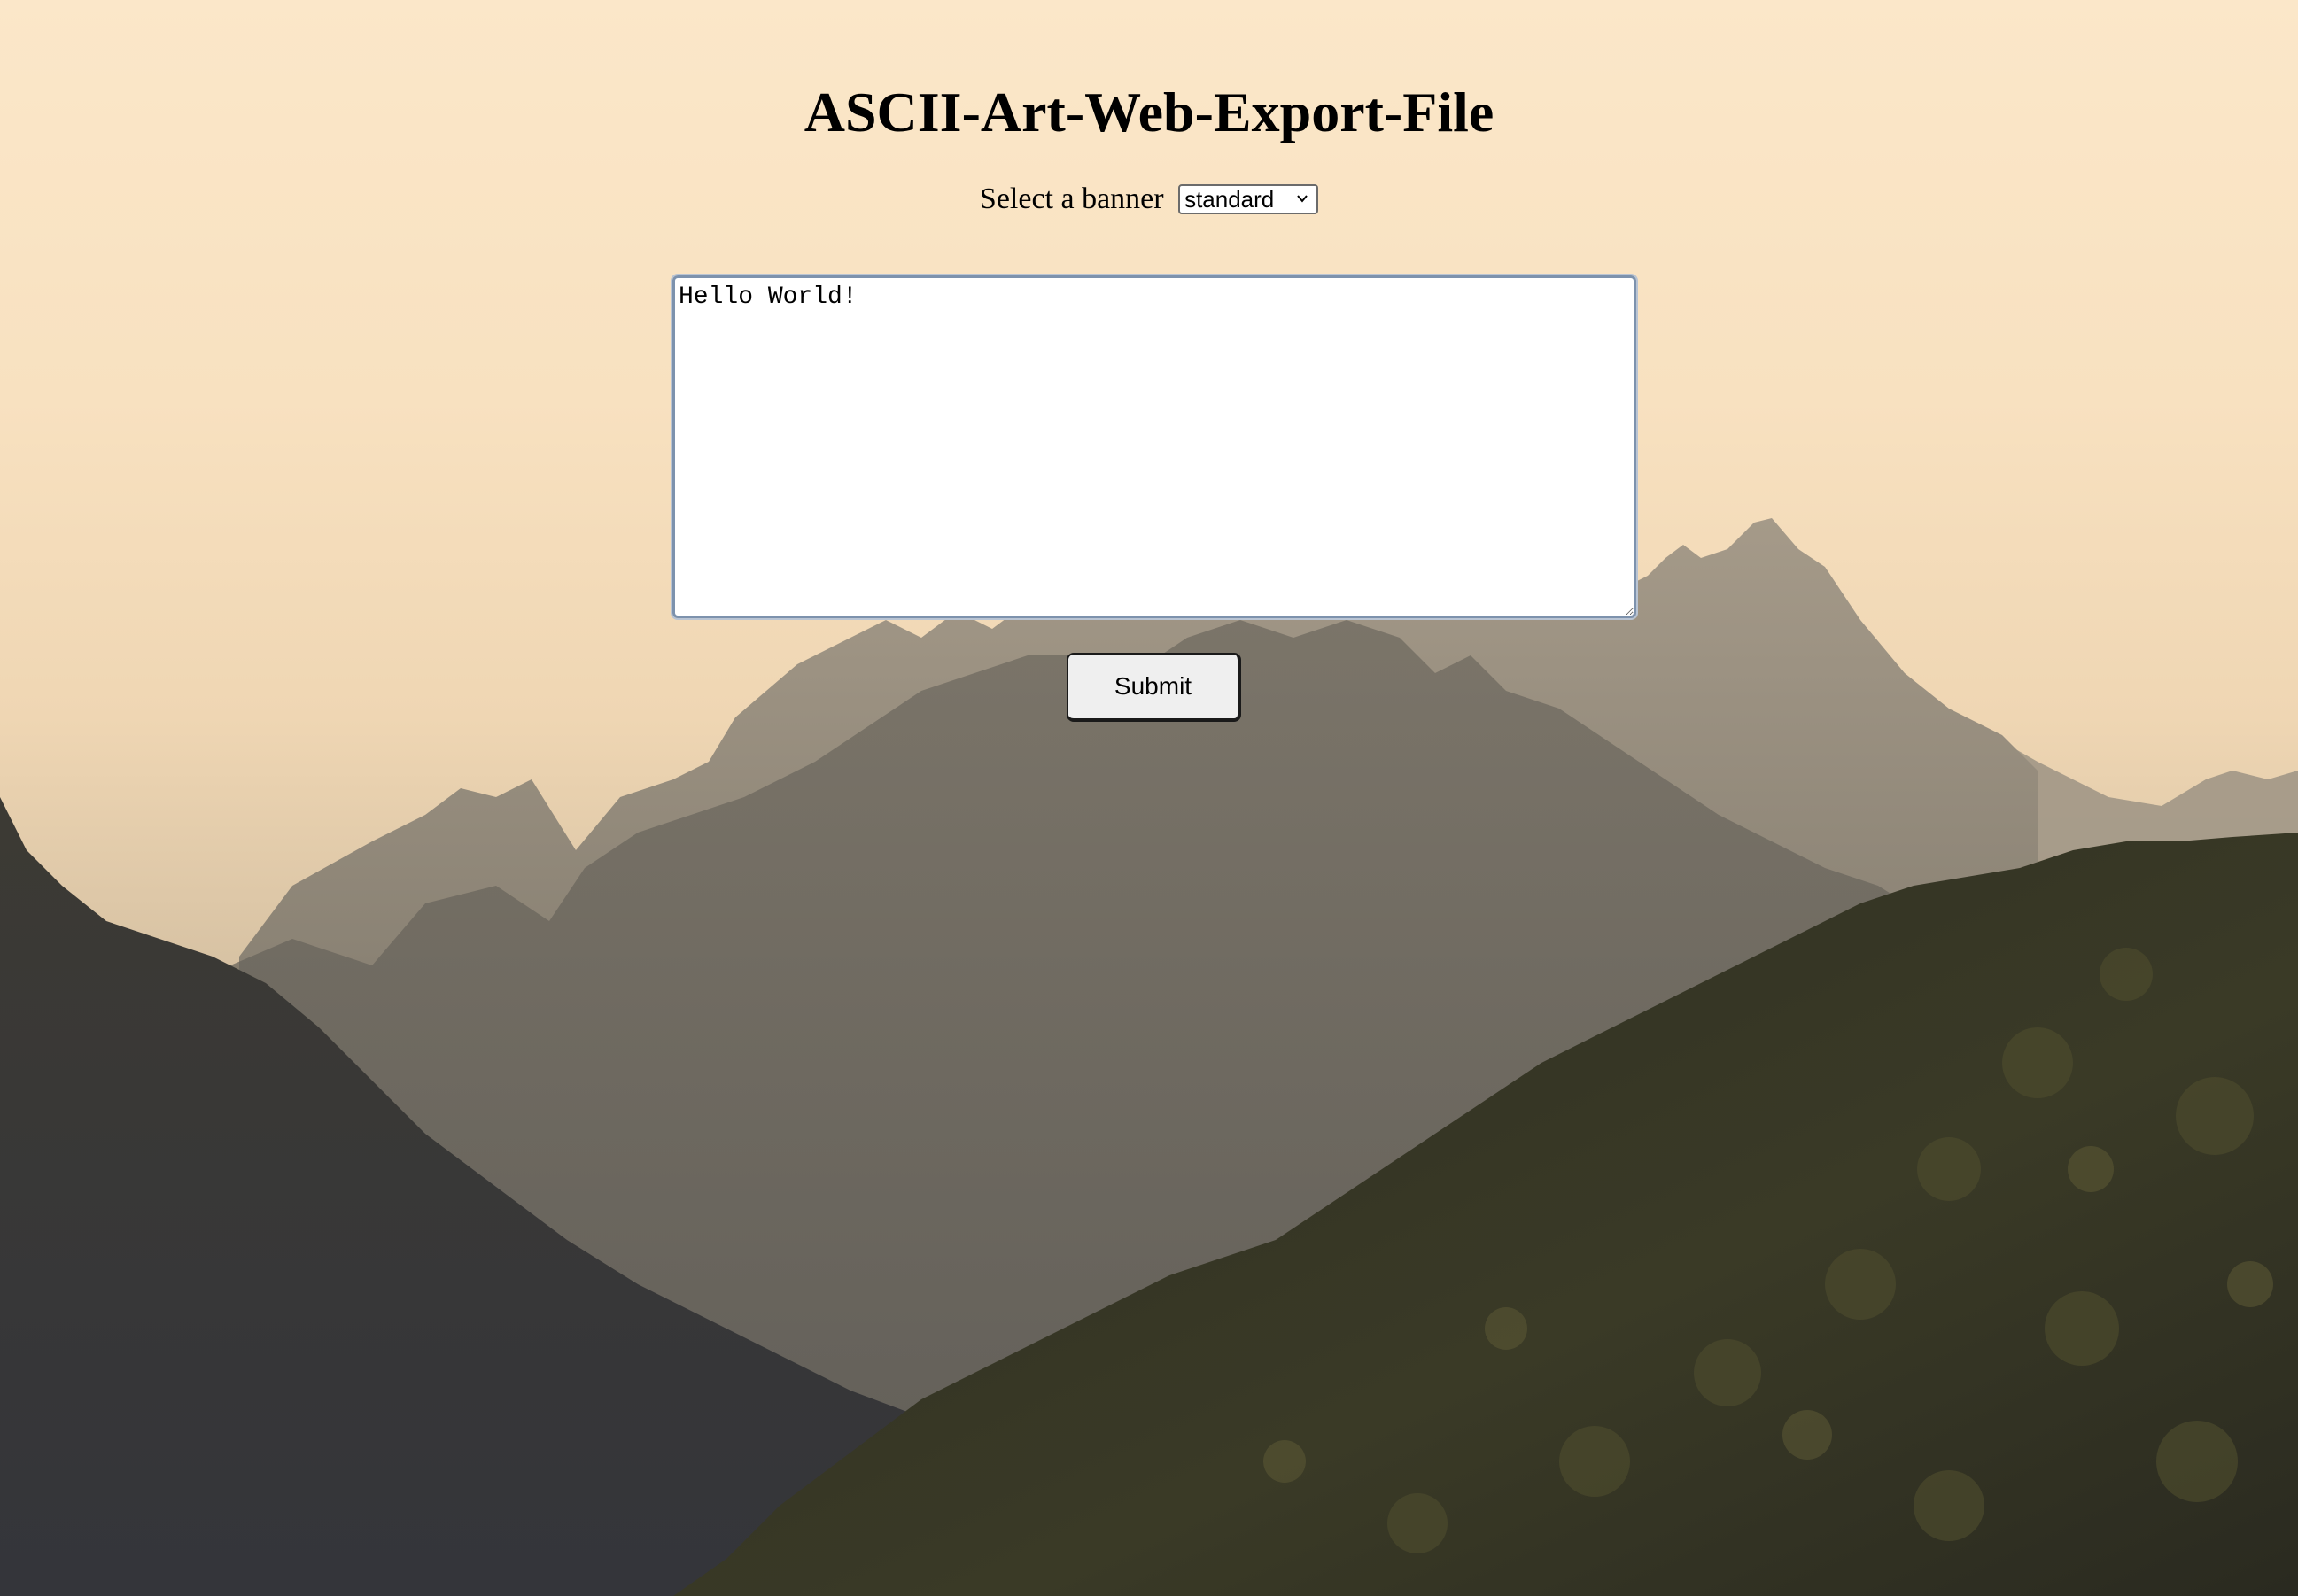  What do you see at coordinates (1071, 199) in the screenshot?
I see `banner-select-label: Select a banner` at bounding box center [1071, 199].